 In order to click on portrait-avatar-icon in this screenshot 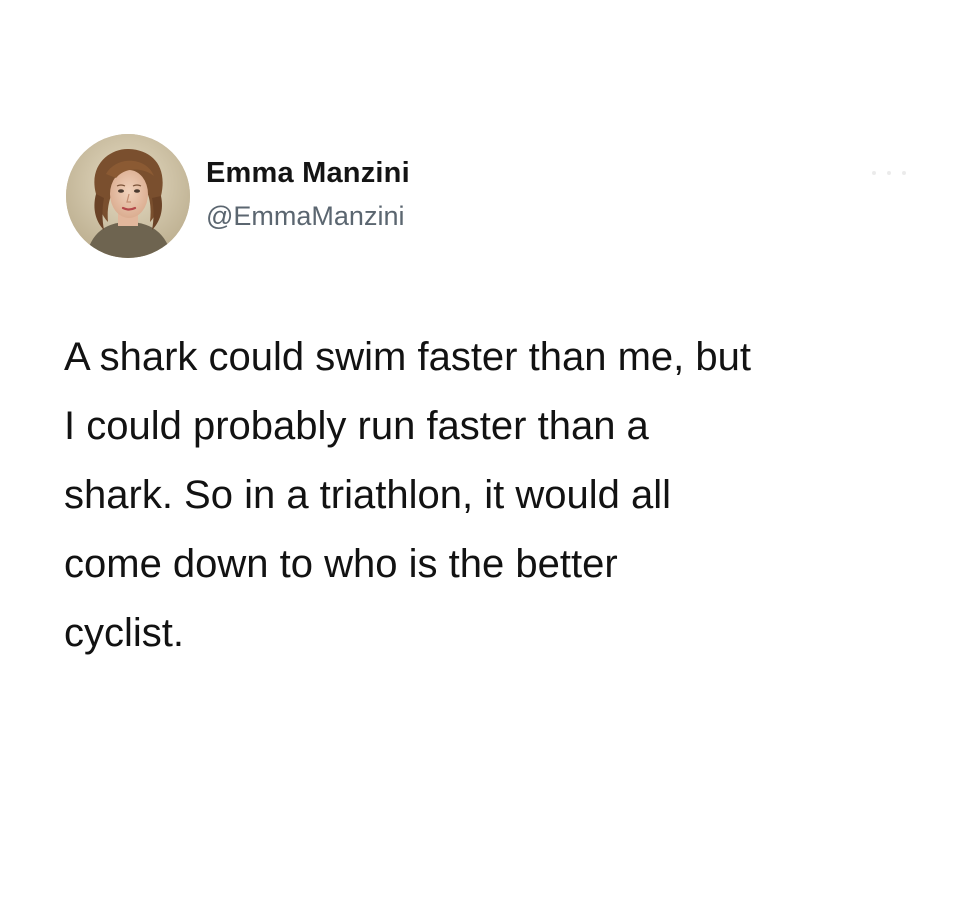, I will do `click(128, 196)`.